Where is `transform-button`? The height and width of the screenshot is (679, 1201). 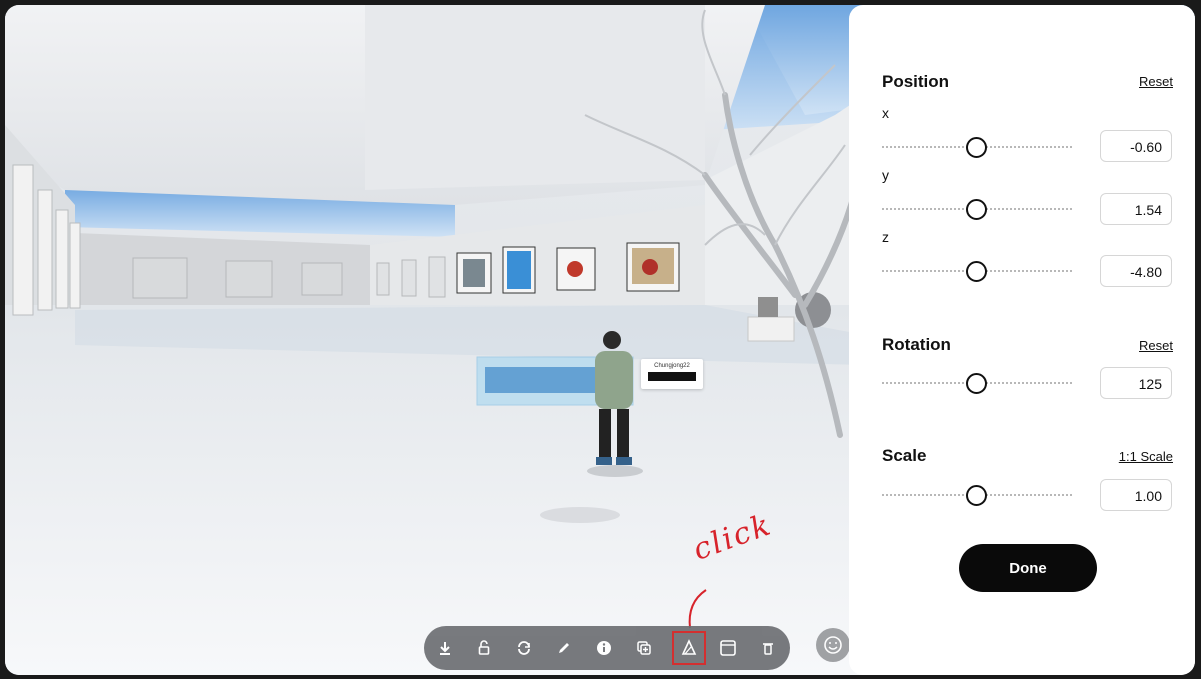
transform-button is located at coordinates (689, 648).